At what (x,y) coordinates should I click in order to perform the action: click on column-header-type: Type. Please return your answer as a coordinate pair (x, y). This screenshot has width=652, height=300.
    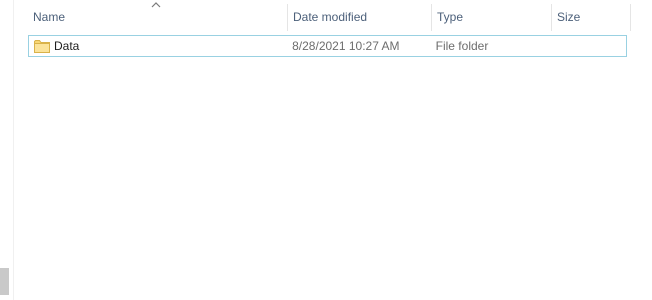
    Looking at the image, I should click on (492, 17).